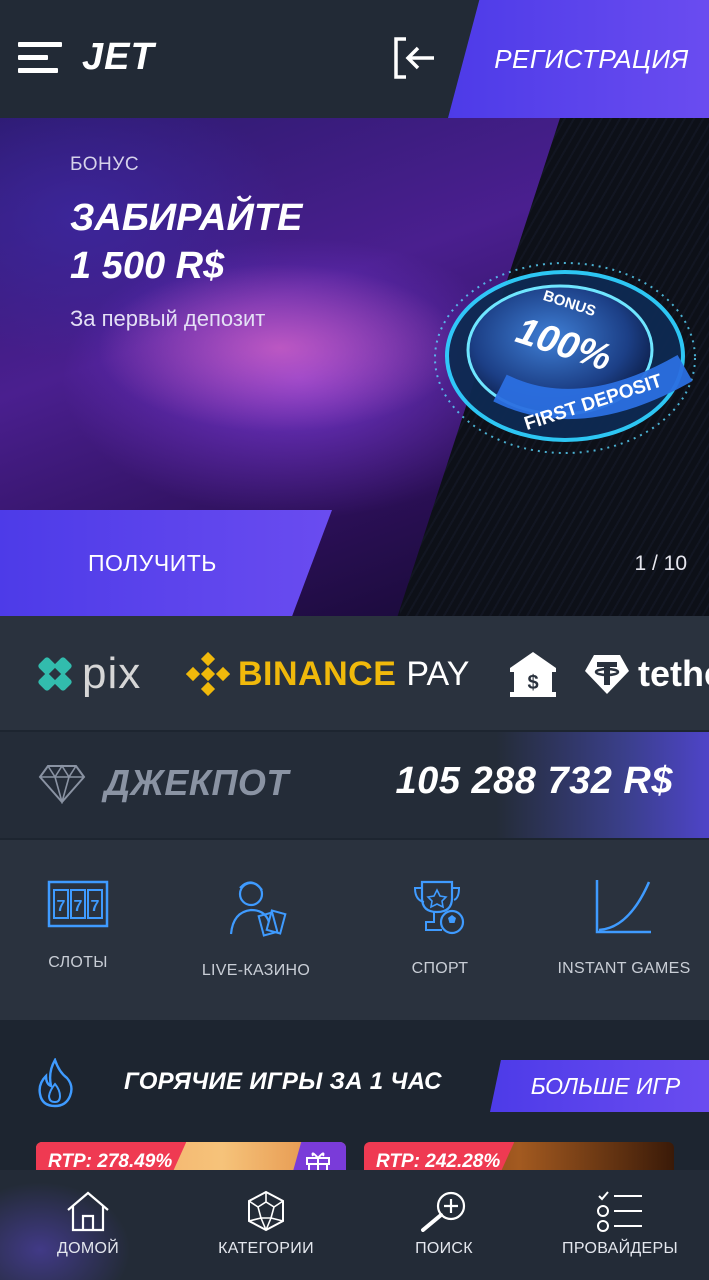  What do you see at coordinates (438, 673) in the screenshot?
I see `binance-pay-text: PAY` at bounding box center [438, 673].